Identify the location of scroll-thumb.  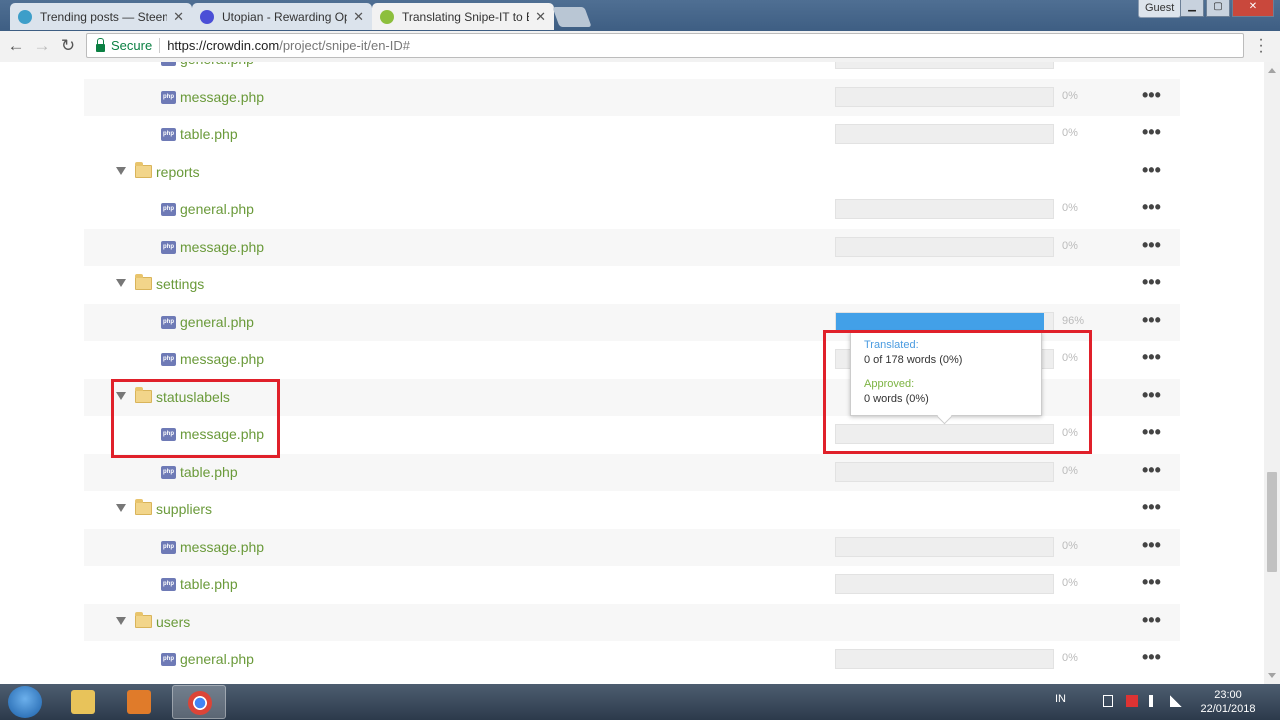
(1272, 522).